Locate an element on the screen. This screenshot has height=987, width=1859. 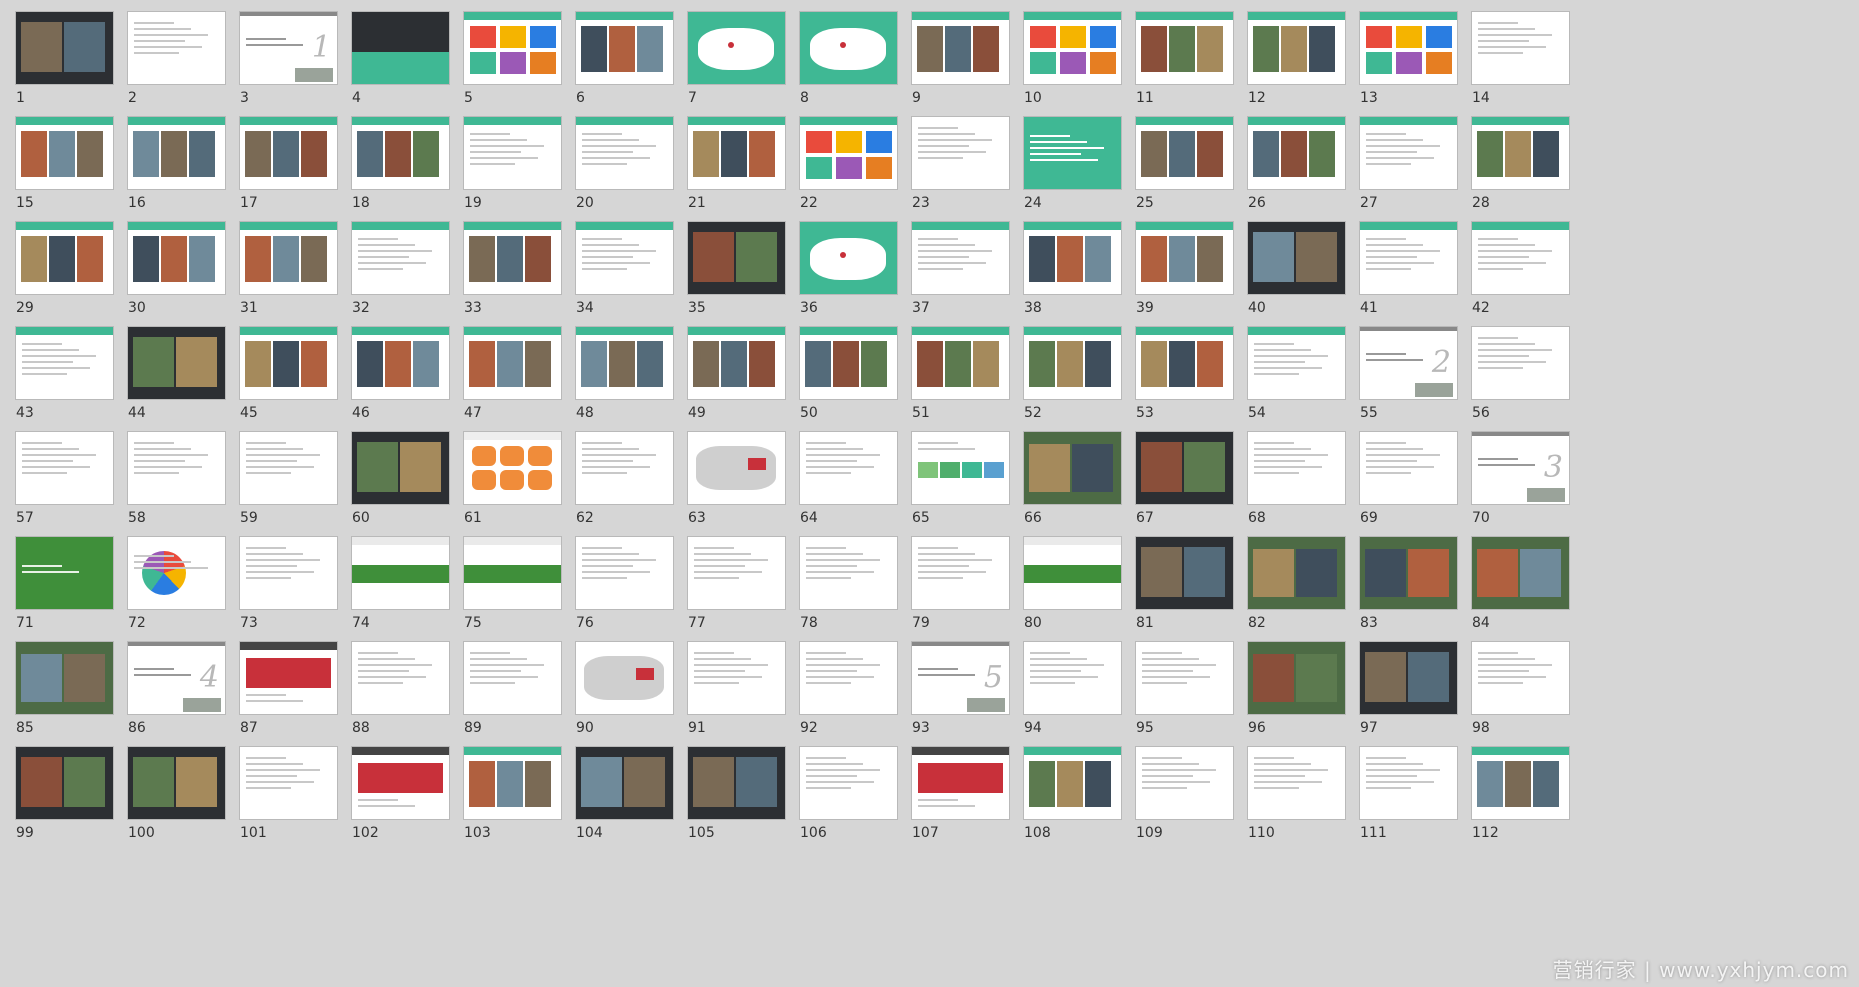
slide-number: 74 is located at coordinates (361, 623).